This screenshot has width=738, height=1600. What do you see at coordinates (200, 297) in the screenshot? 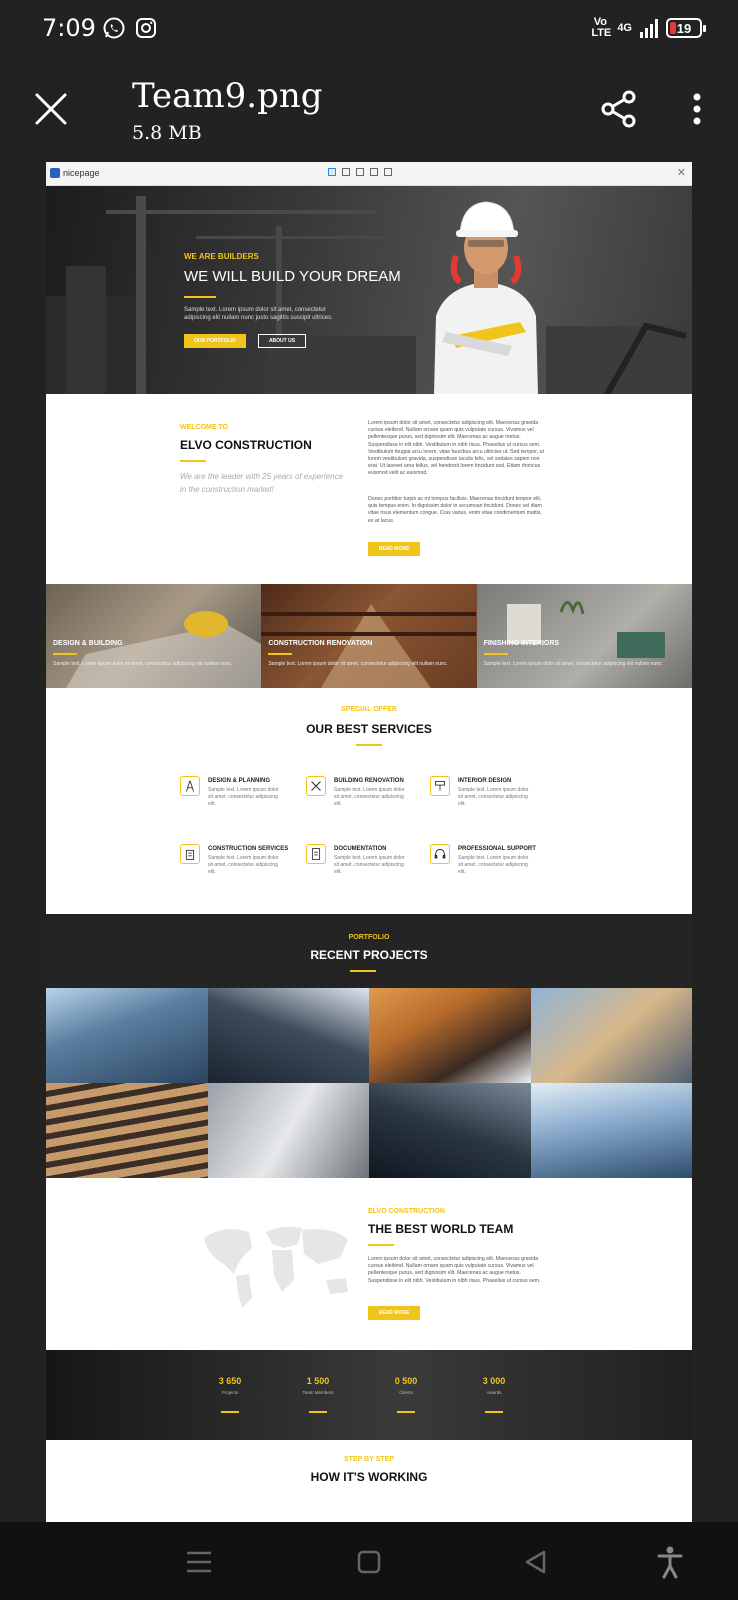
I see `hero-divider` at bounding box center [200, 297].